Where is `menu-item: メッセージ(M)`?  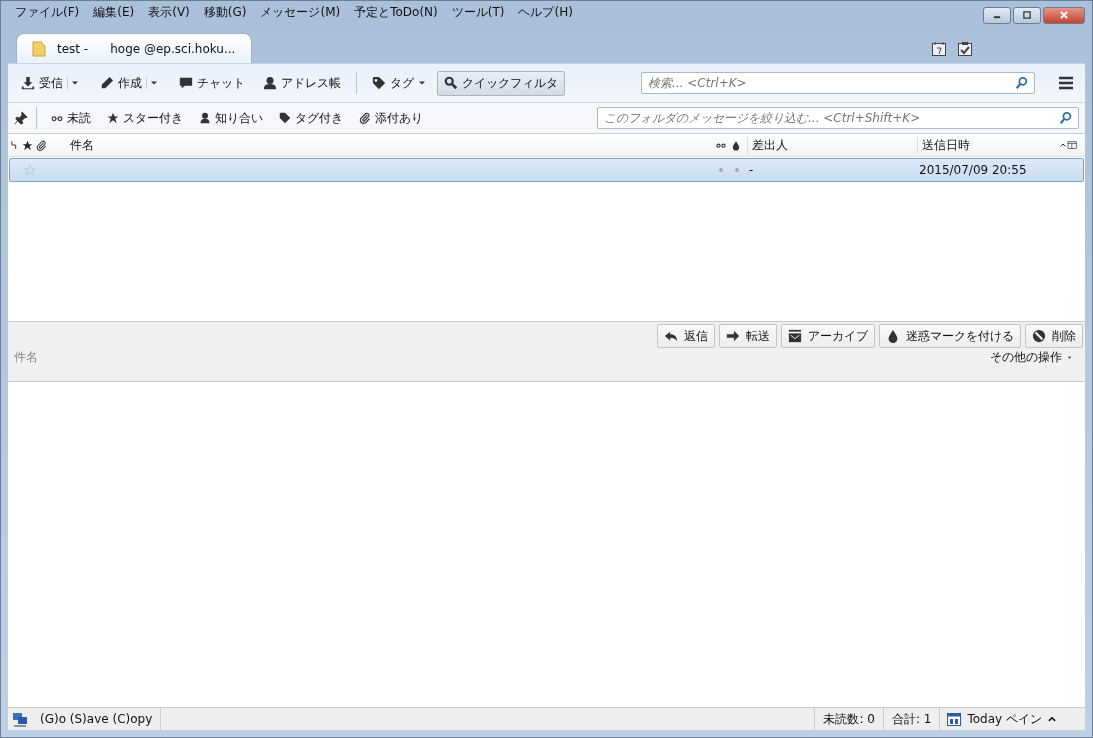 menu-item: メッセージ(M) is located at coordinates (300, 12).